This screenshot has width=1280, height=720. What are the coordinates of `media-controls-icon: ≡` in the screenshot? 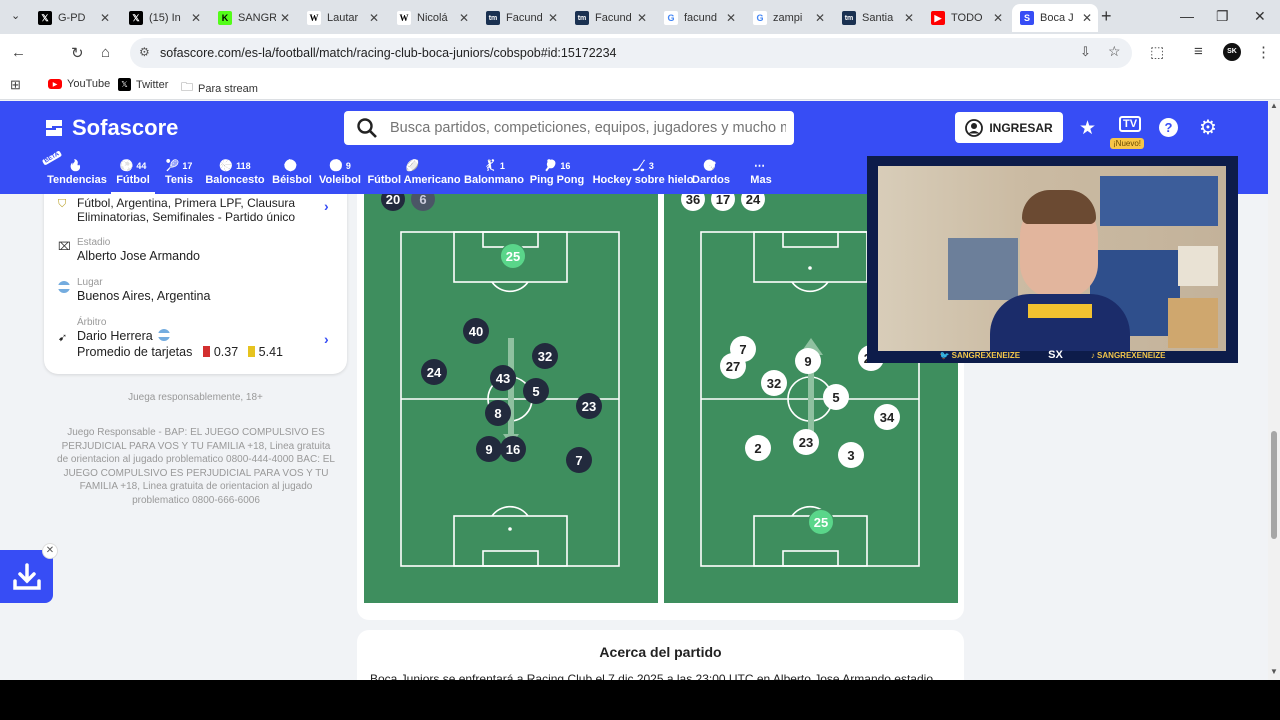 It's located at (1198, 51).